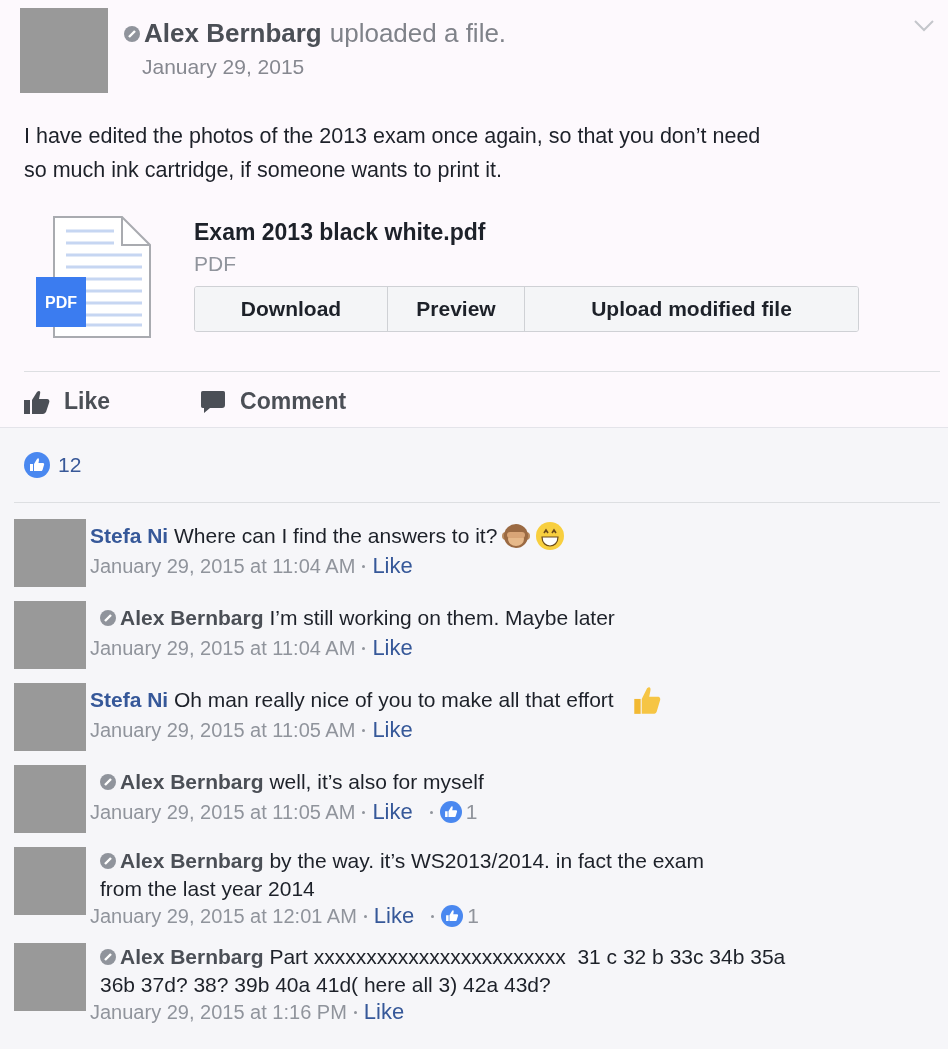 Image resolution: width=948 pixels, height=1049 pixels. Describe the element at coordinates (516, 536) in the screenshot. I see `monkey-emoji-icon` at that location.